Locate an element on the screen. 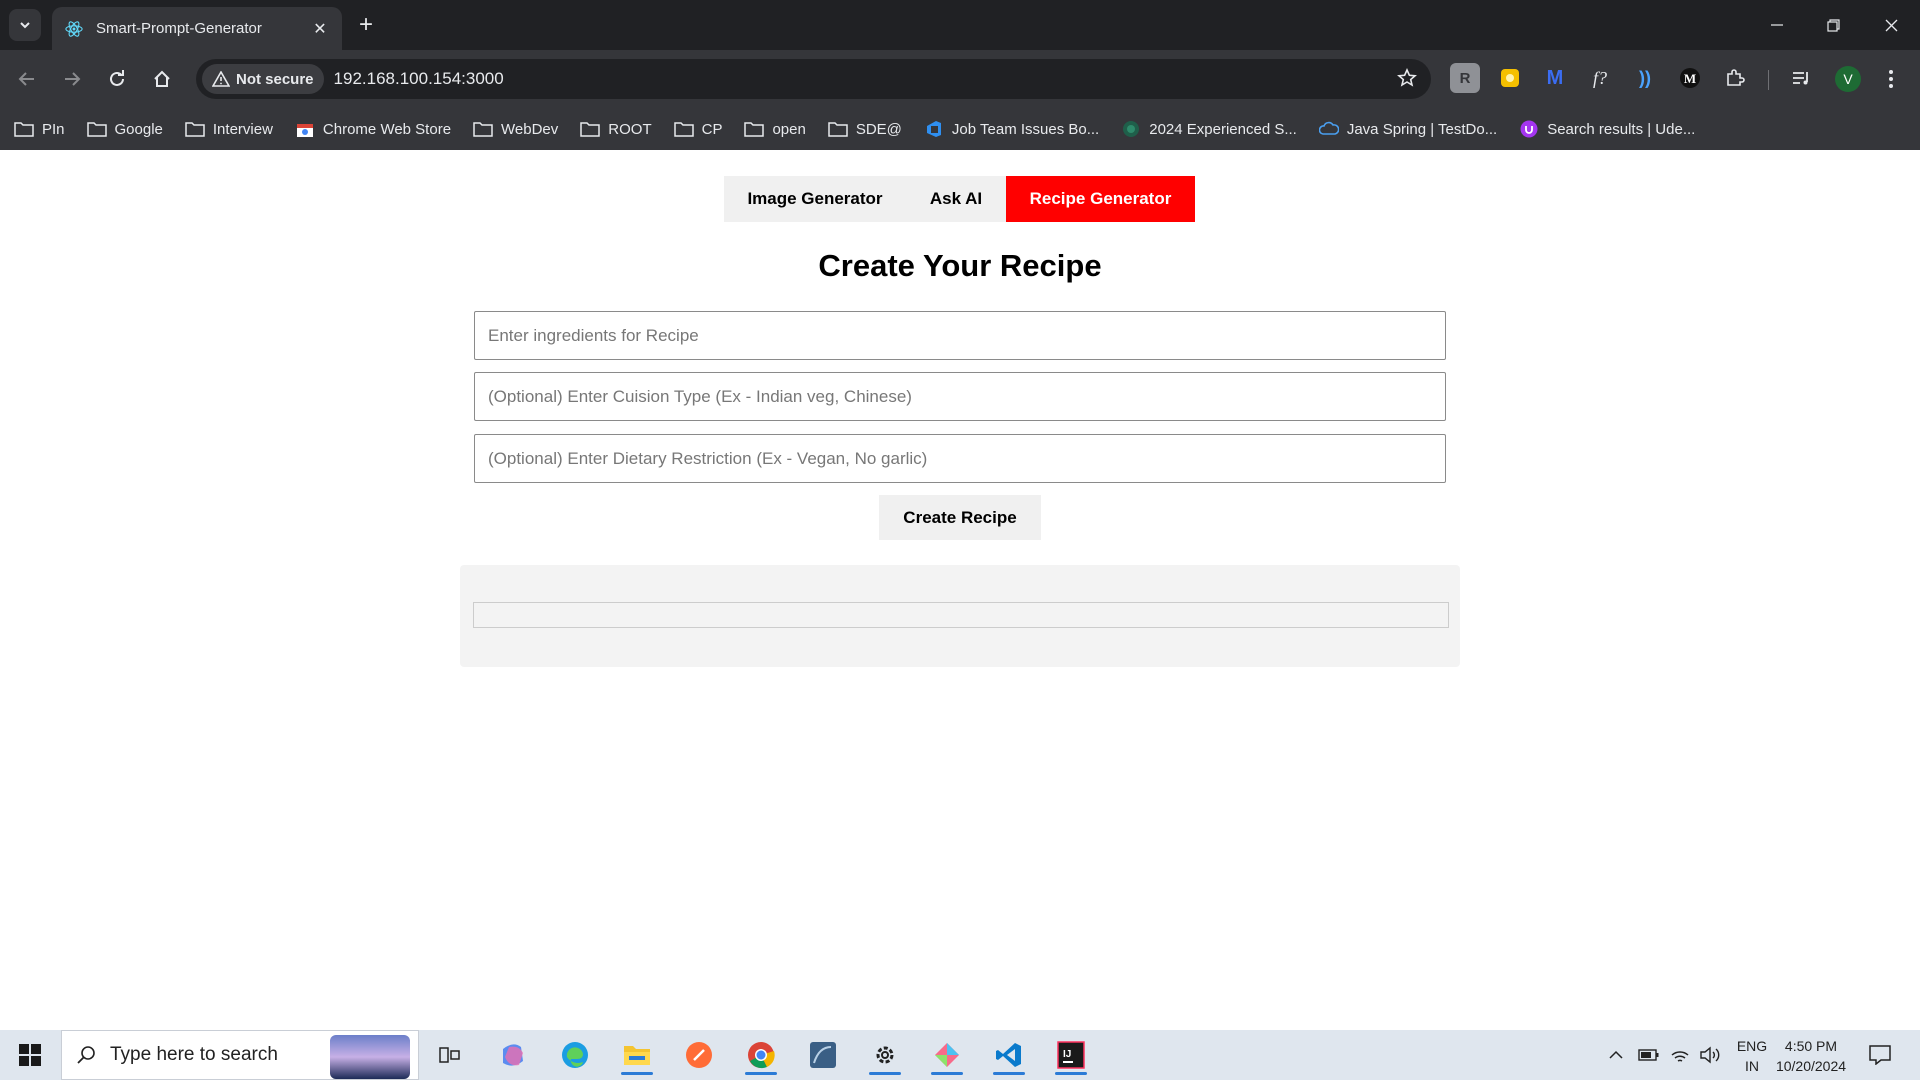  system-clock: 4:50 PM 10/20/2024 is located at coordinates (1811, 1056).